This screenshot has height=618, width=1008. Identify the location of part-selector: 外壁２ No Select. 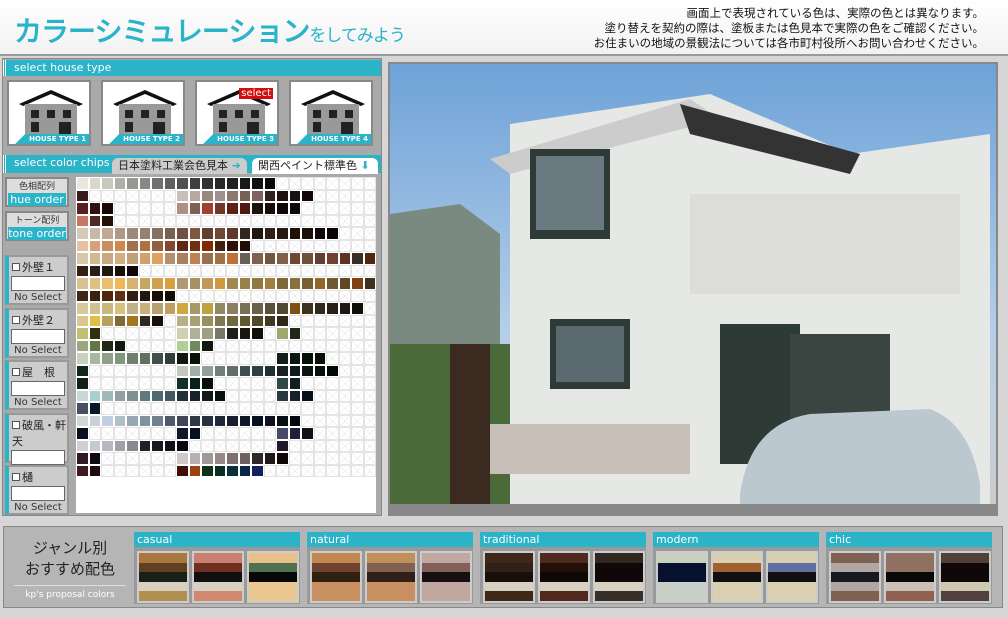
(37, 332).